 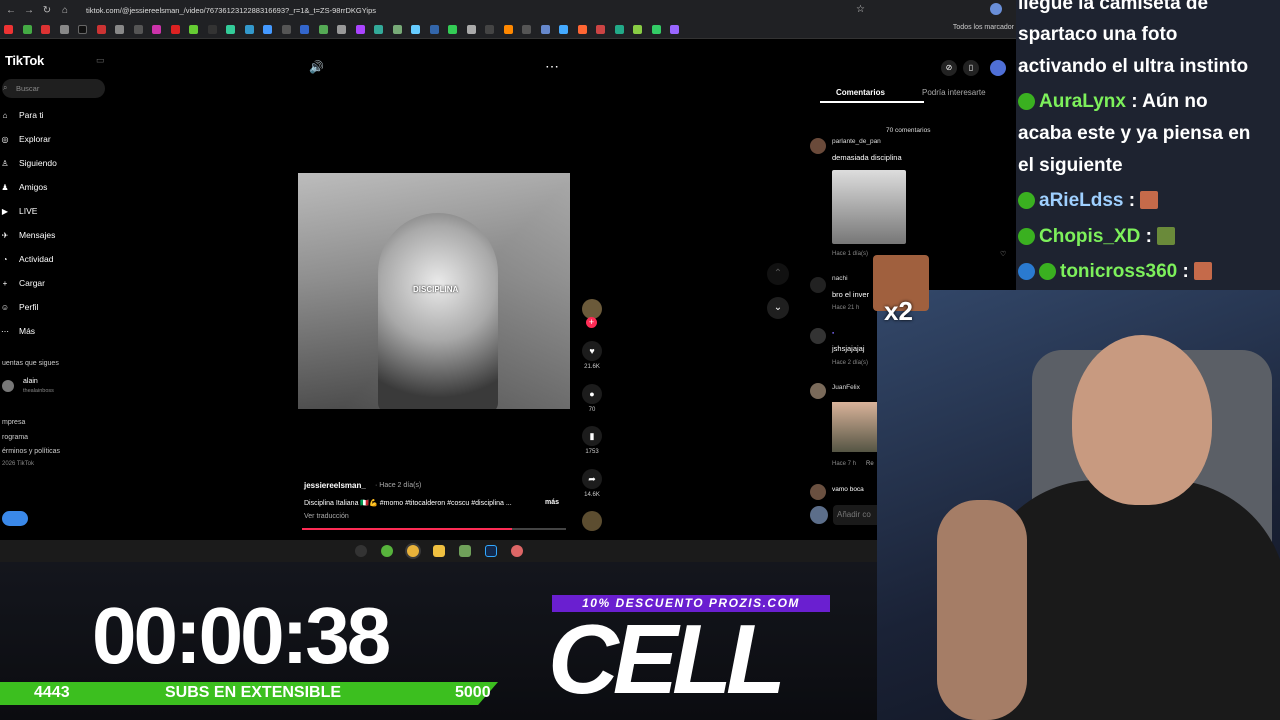 What do you see at coordinates (983, 27) in the screenshot?
I see `all-bookmarks-folder: Todos los marcador` at bounding box center [983, 27].